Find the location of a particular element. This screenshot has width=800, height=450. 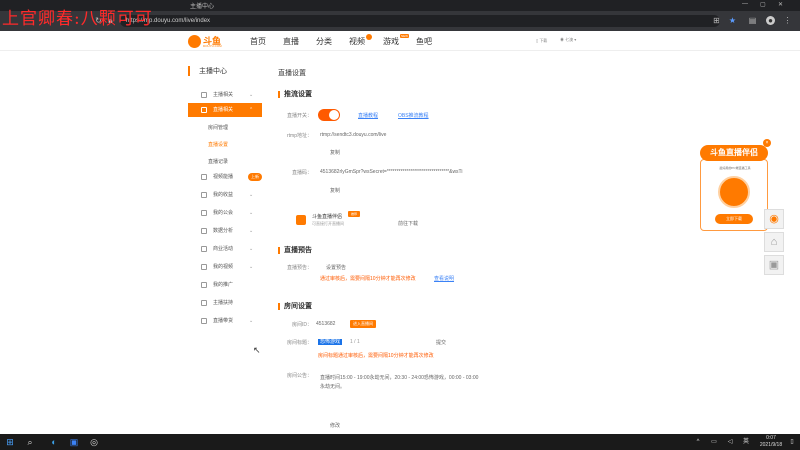

announce-line-2: 永劫无间。 is located at coordinates (333, 387).